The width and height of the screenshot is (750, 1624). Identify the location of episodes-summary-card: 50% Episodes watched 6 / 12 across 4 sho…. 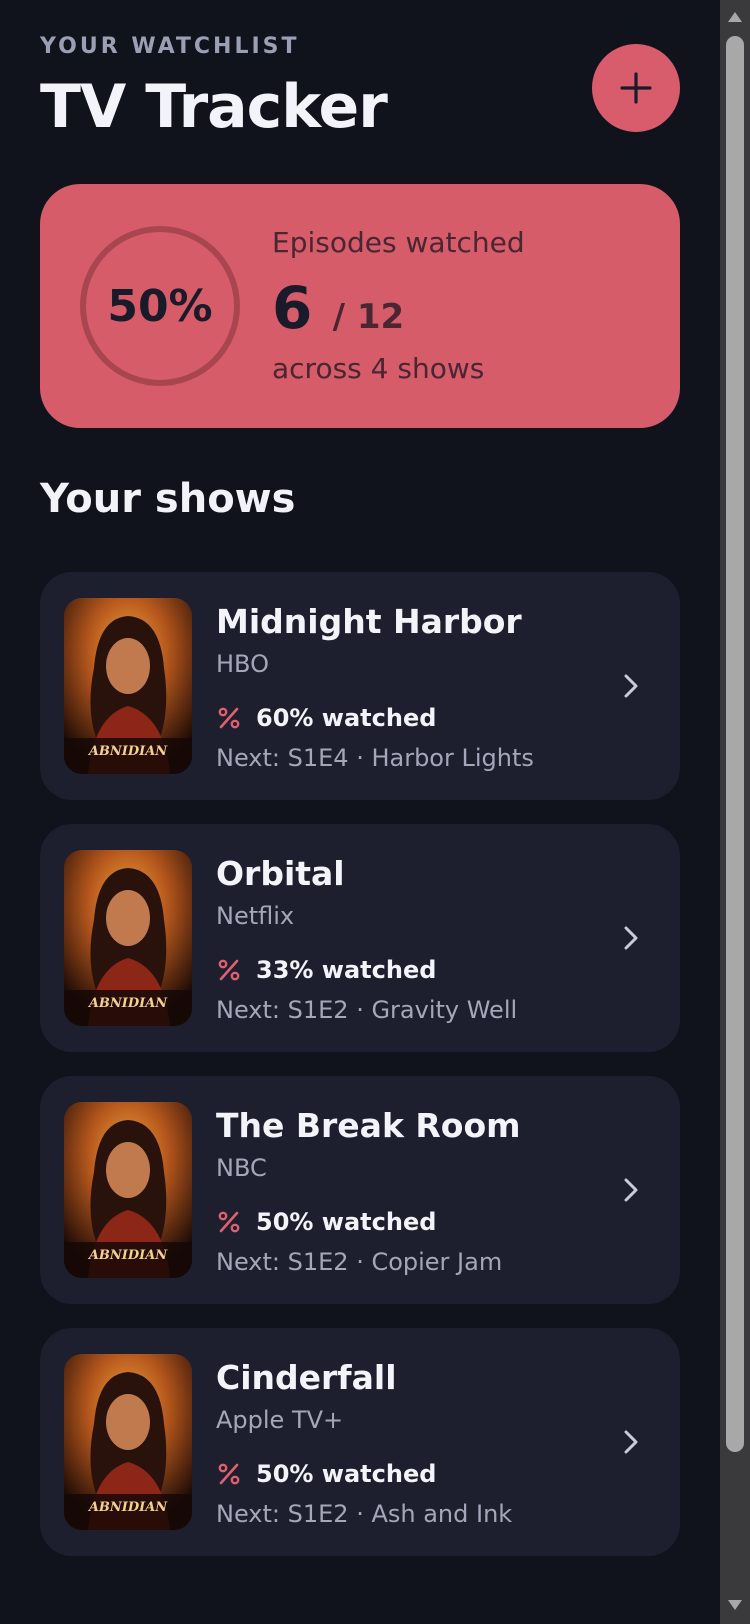
(360, 306).